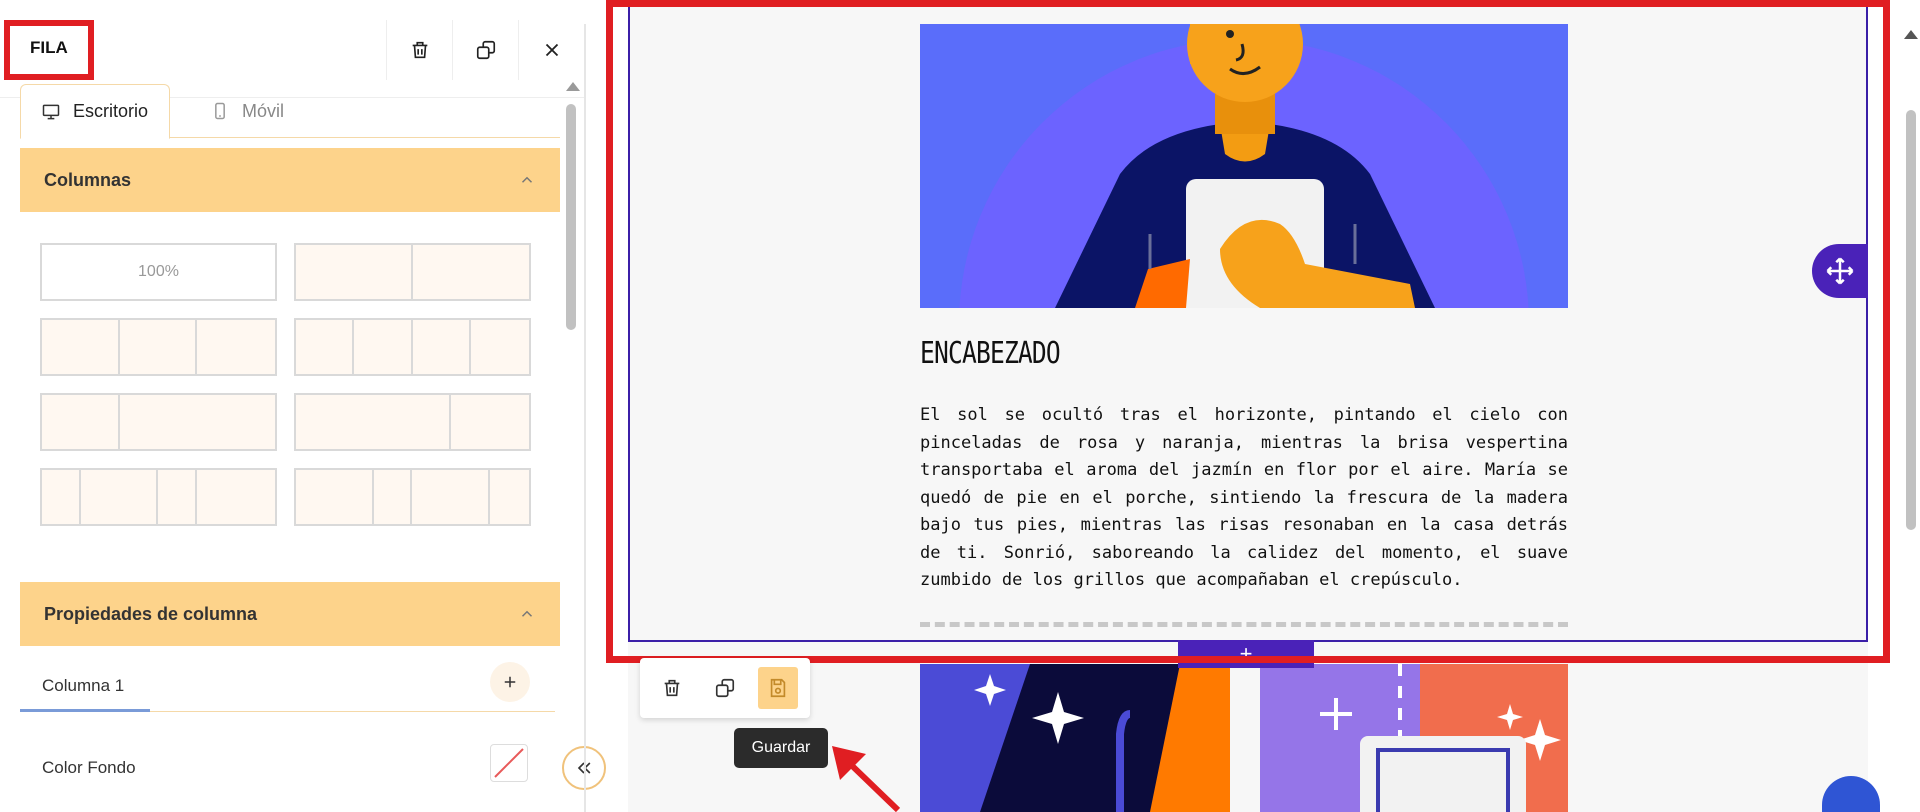  I want to click on save-tooltip: Guardar, so click(781, 748).